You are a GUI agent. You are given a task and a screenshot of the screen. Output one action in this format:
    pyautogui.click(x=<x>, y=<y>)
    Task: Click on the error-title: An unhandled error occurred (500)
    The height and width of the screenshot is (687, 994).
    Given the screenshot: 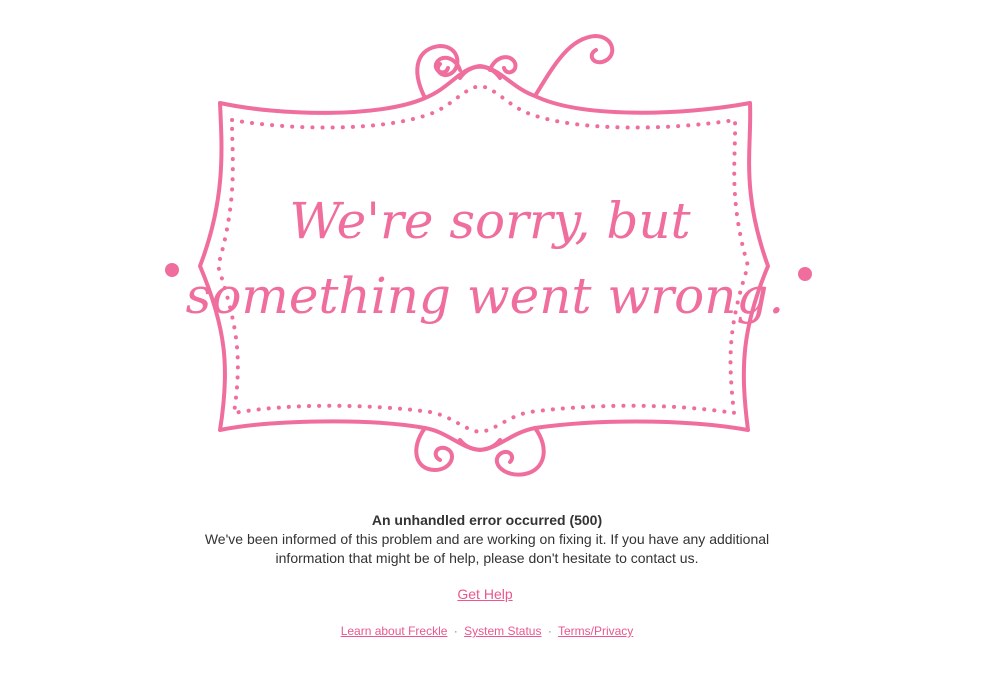 What is the action you would take?
    pyautogui.click(x=487, y=520)
    